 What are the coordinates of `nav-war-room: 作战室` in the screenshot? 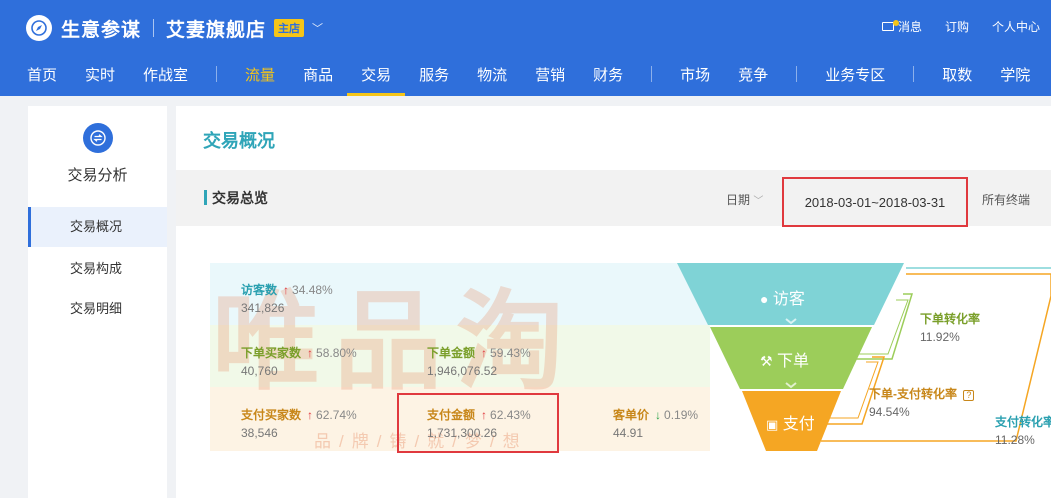 It's located at (165, 74).